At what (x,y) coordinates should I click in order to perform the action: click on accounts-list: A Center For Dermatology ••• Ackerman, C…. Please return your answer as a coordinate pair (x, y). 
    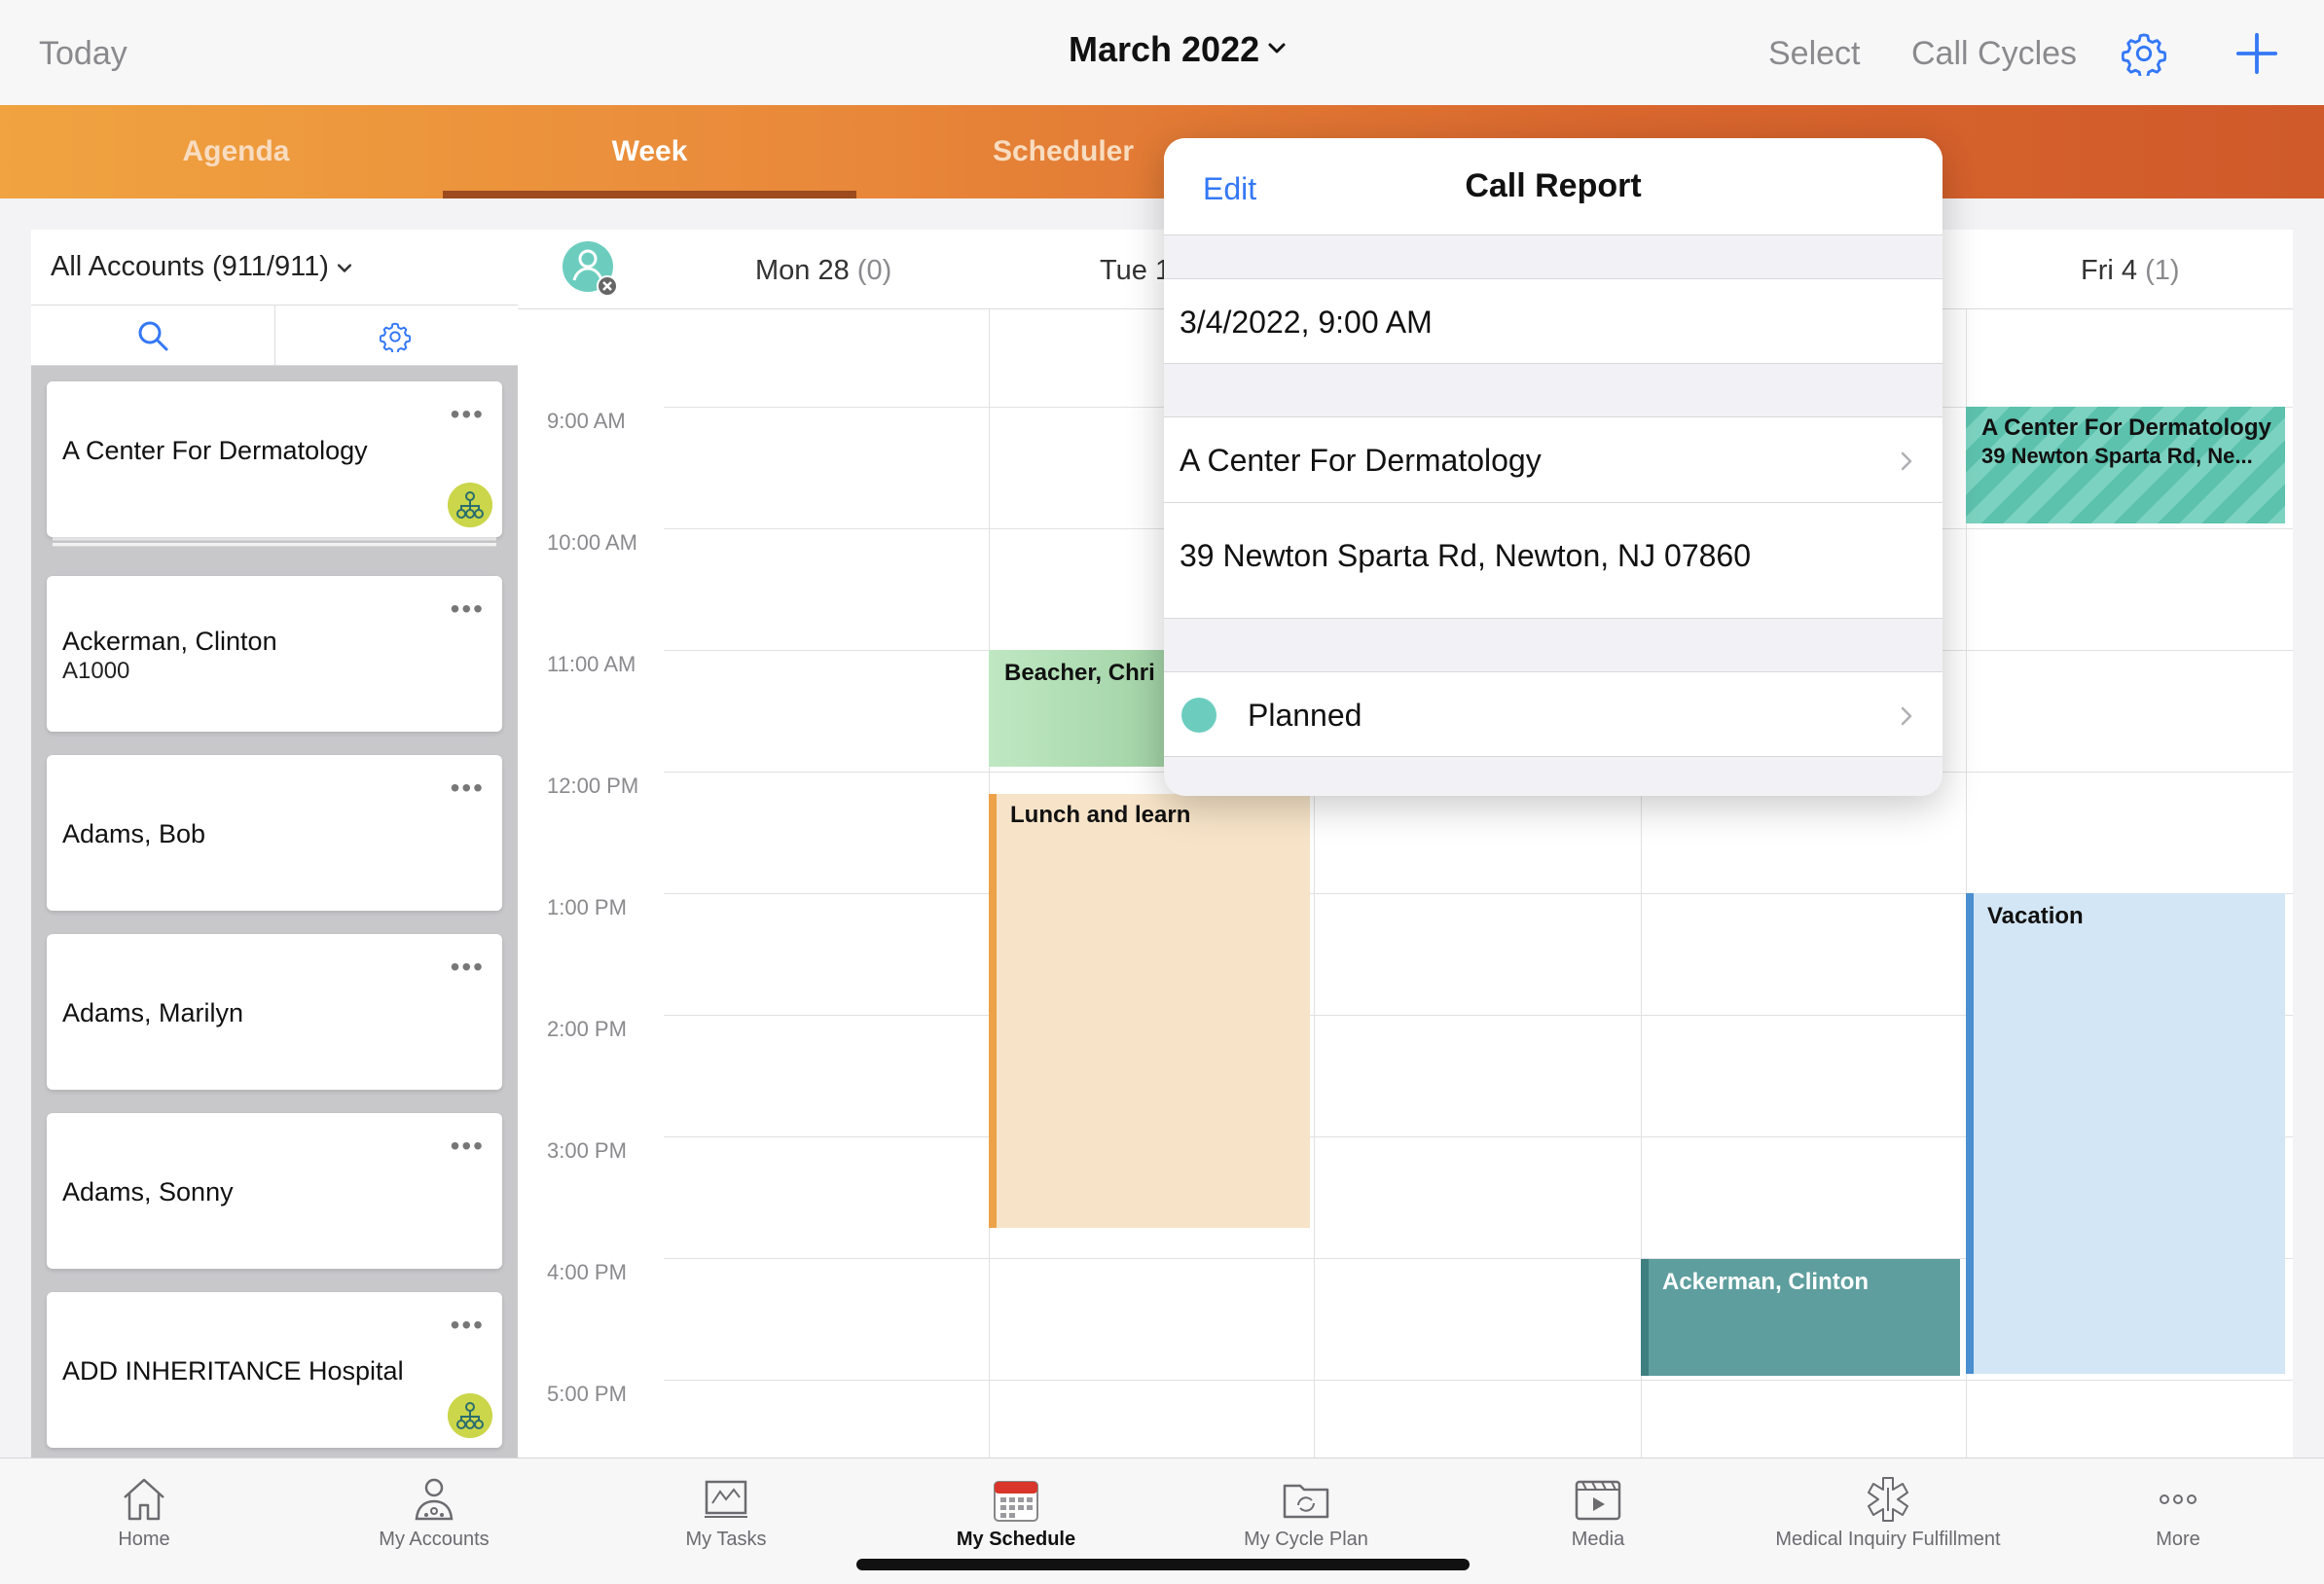
    Looking at the image, I should click on (274, 912).